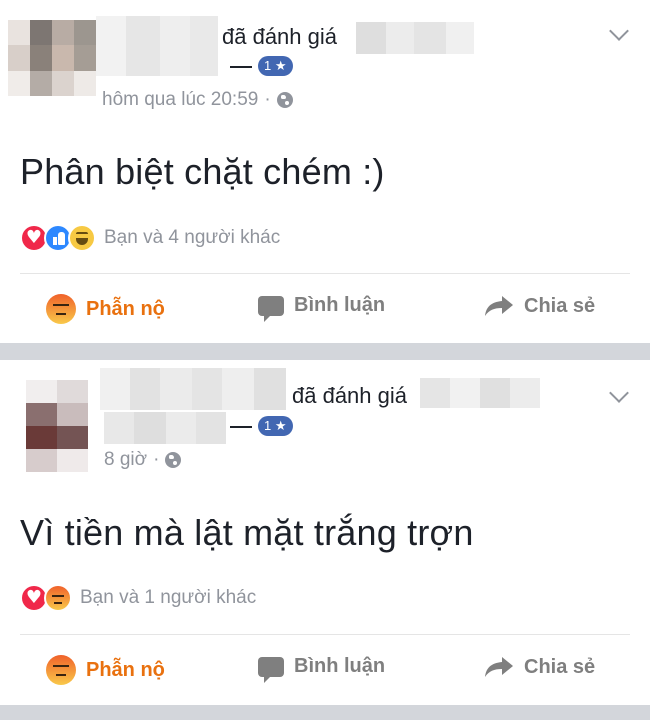 The height and width of the screenshot is (720, 650). Describe the element at coordinates (58, 598) in the screenshot. I see `angry-reaction-icon` at that location.